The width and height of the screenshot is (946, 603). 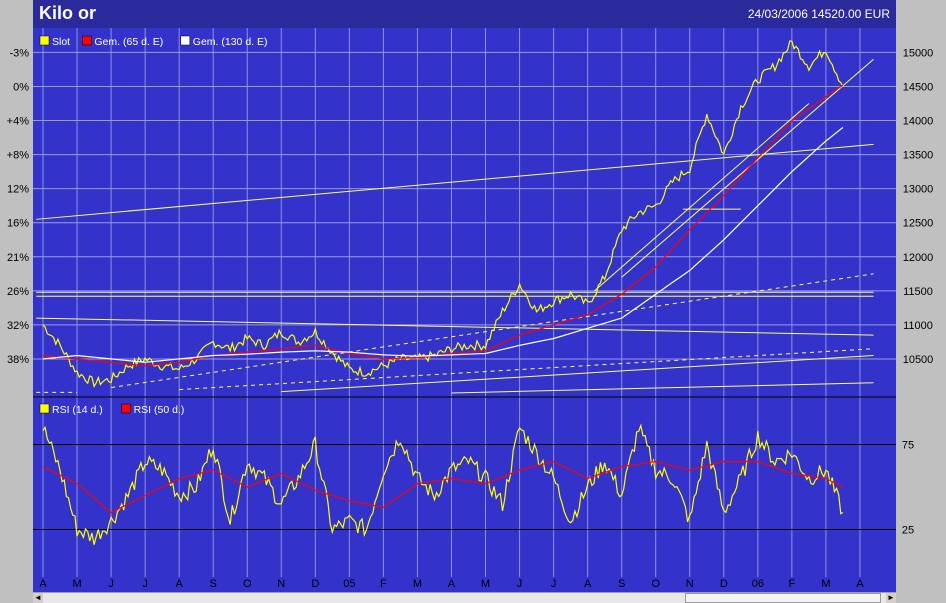 I want to click on left-gutter, so click(x=16, y=310).